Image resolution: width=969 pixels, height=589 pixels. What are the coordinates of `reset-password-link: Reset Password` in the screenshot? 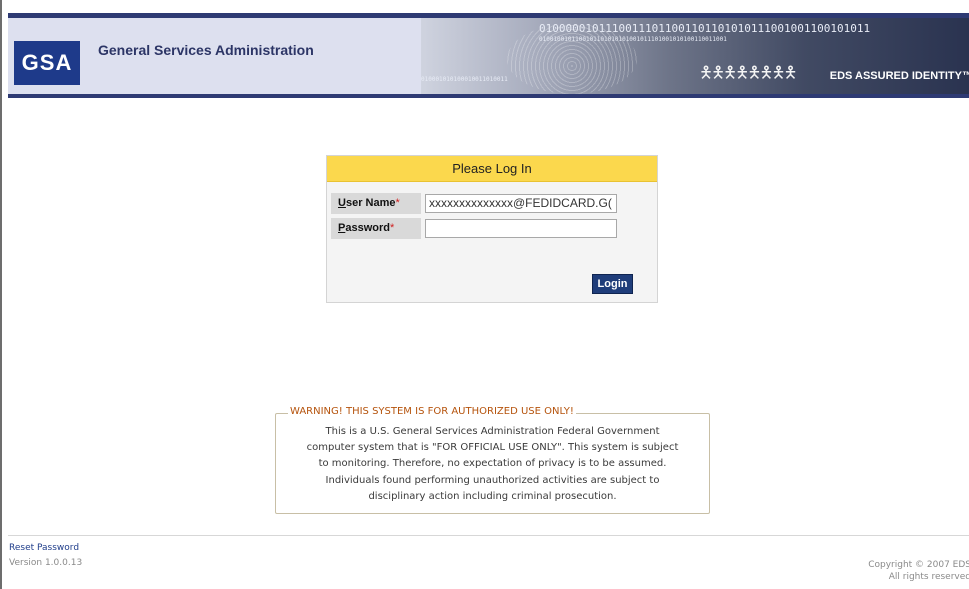 It's located at (44, 548).